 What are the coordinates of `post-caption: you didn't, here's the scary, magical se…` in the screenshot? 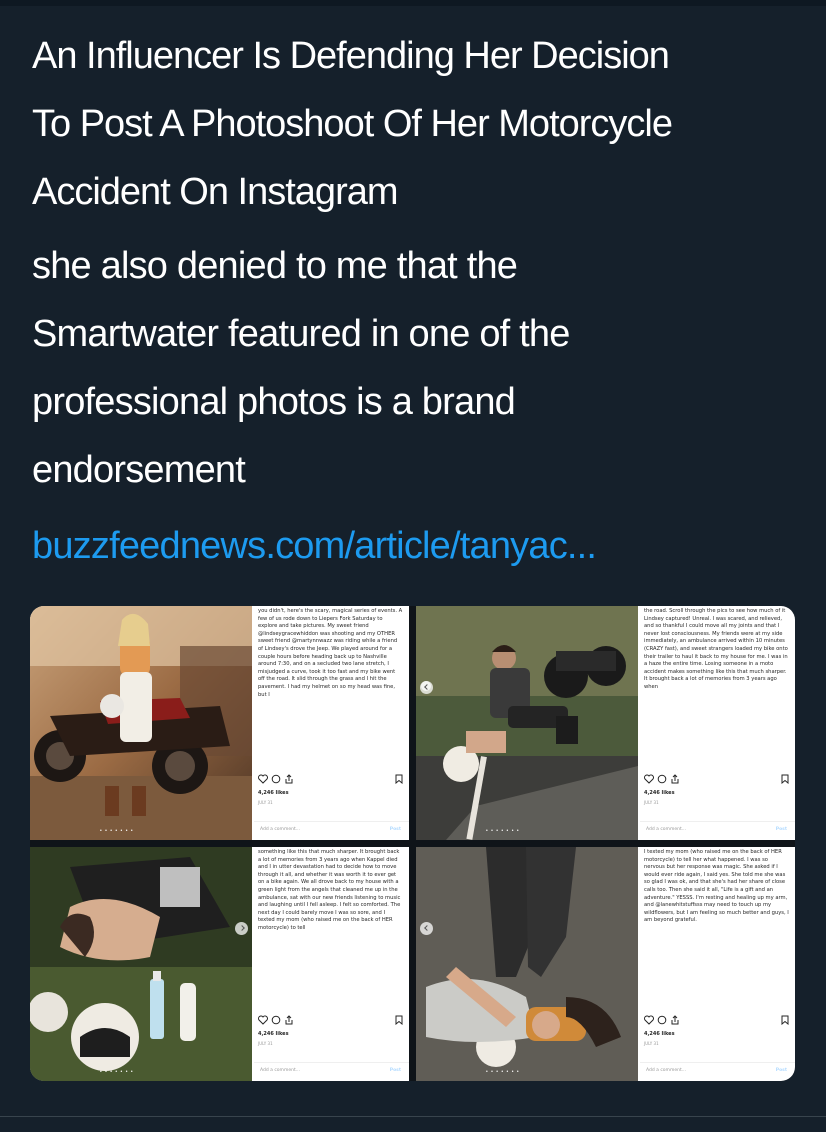 It's located at (330, 653).